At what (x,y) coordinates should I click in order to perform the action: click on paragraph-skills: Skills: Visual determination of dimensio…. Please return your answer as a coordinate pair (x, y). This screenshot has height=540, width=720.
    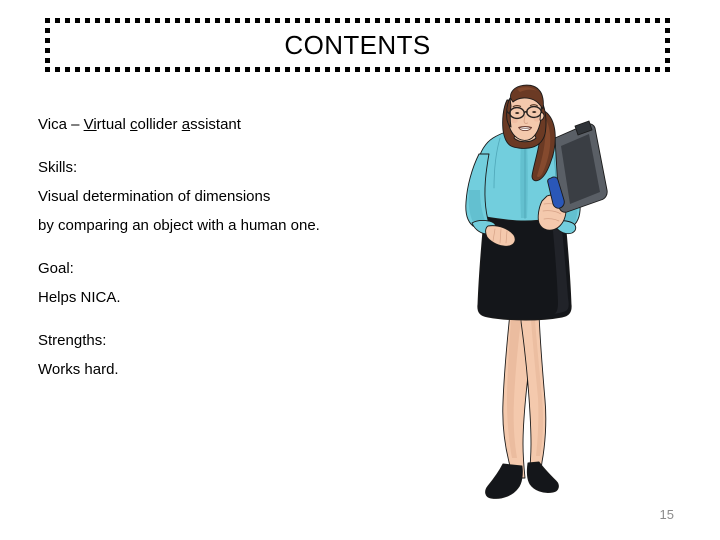
    Looking at the image, I should click on (248, 196).